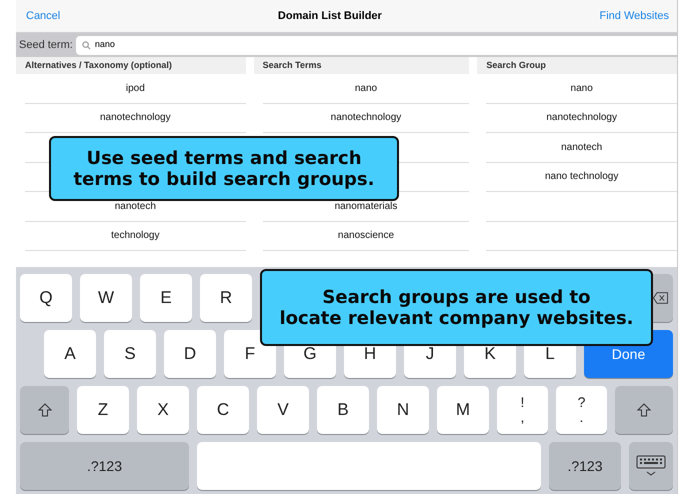 This screenshot has height=494, width=695. I want to click on callout-text: Use seed terms and search terms to build search groups., so click(224, 169).